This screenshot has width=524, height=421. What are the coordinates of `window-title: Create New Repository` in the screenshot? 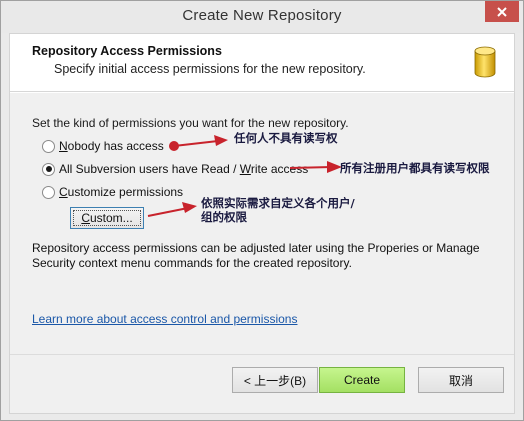 It's located at (262, 15).